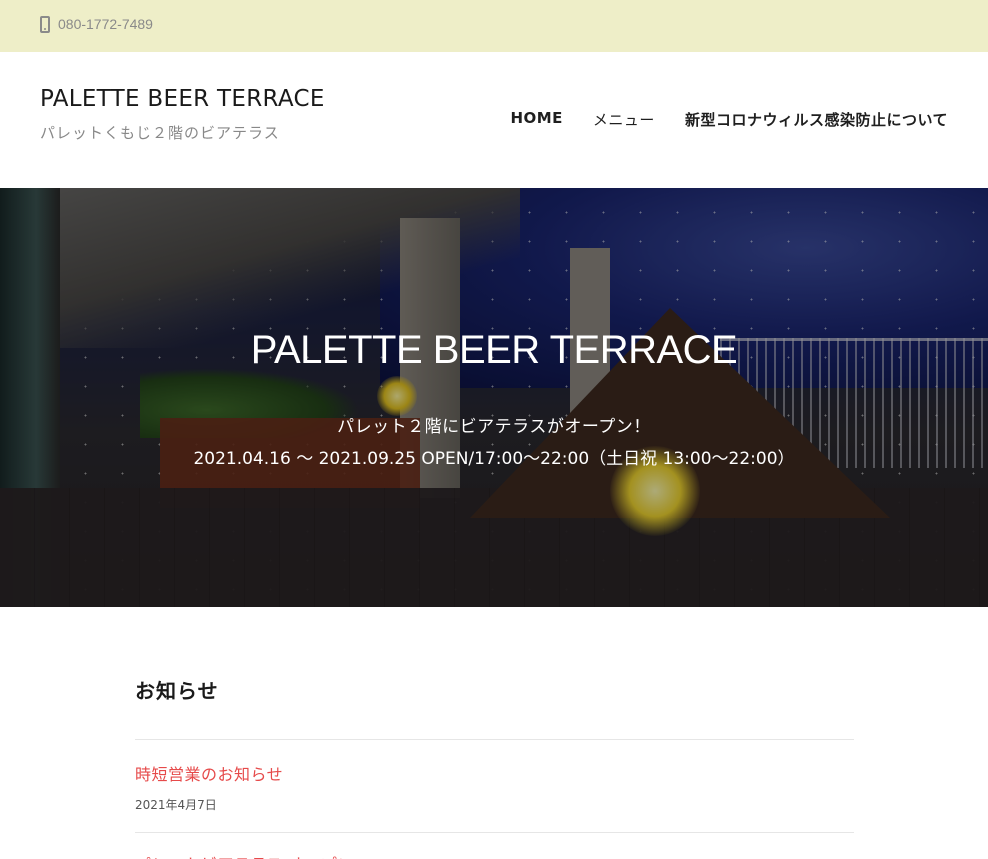 The image size is (988, 859). I want to click on nav-item-covid: 新型コロナウィルス感染防止について, so click(816, 119).